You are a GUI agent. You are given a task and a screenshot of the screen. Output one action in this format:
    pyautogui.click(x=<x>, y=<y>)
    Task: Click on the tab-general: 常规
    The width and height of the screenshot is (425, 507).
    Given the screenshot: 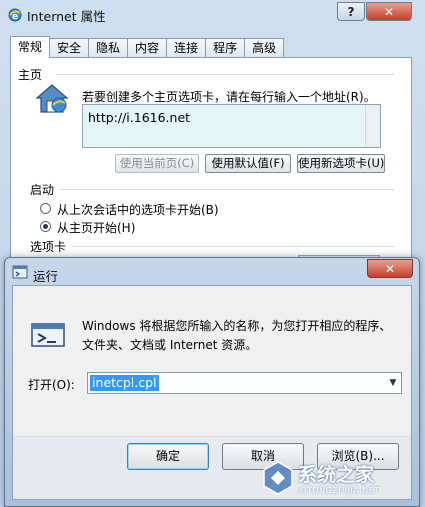 What is the action you would take?
    pyautogui.click(x=30, y=47)
    